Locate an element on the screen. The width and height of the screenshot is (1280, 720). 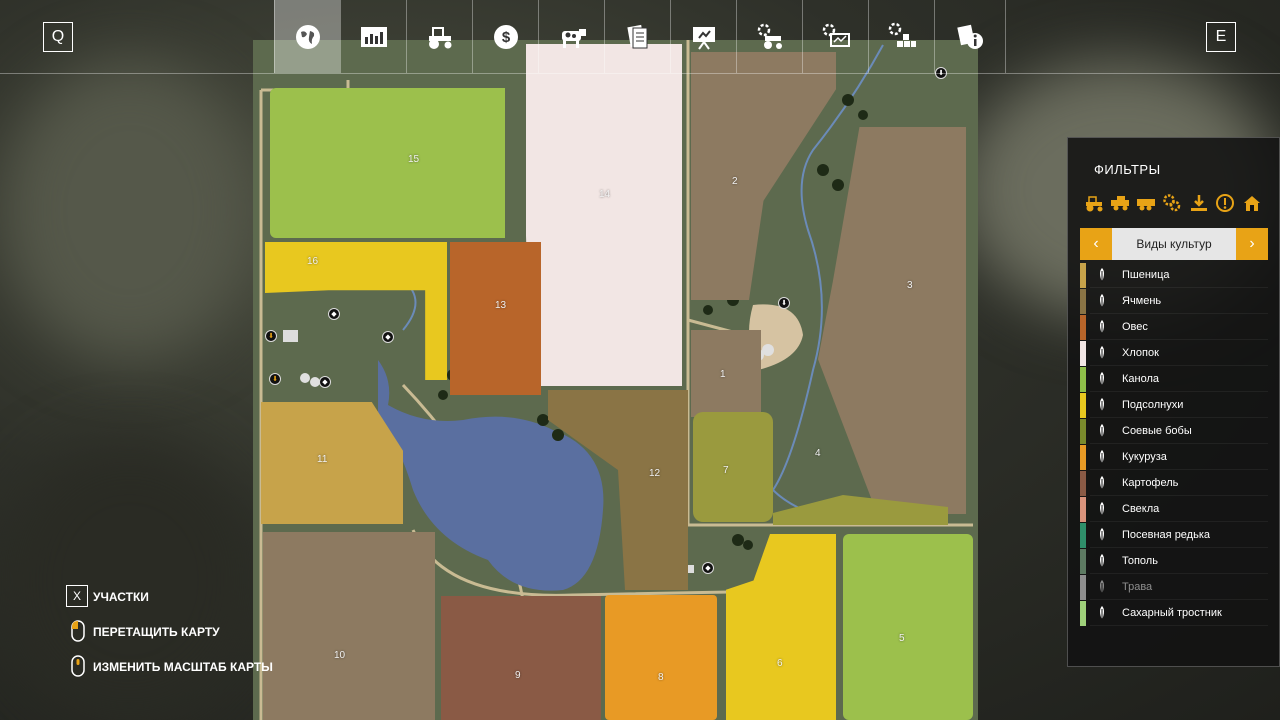
crop-filter-row: Свекла is located at coordinates (1174, 509).